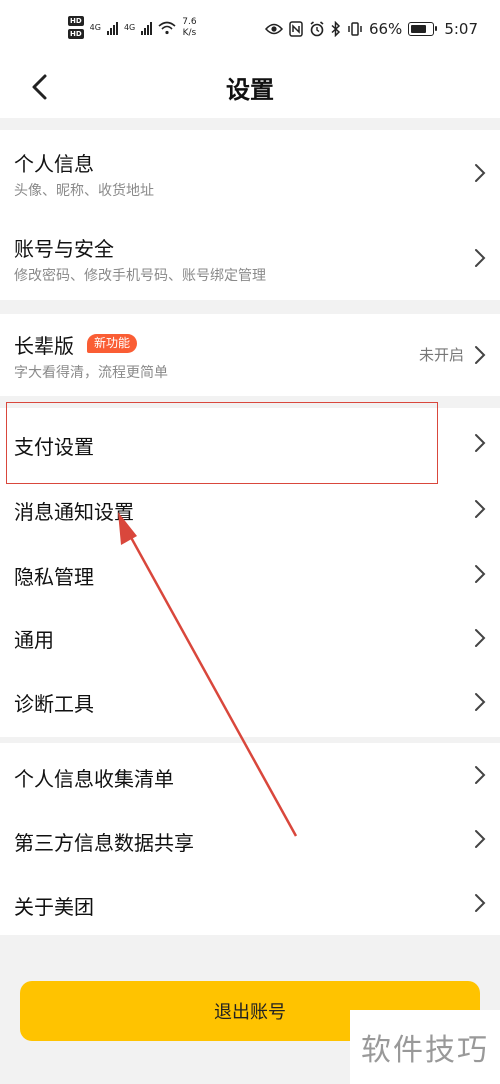 This screenshot has width=500, height=1084. I want to click on logout-label: 退出账号, so click(250, 1012).